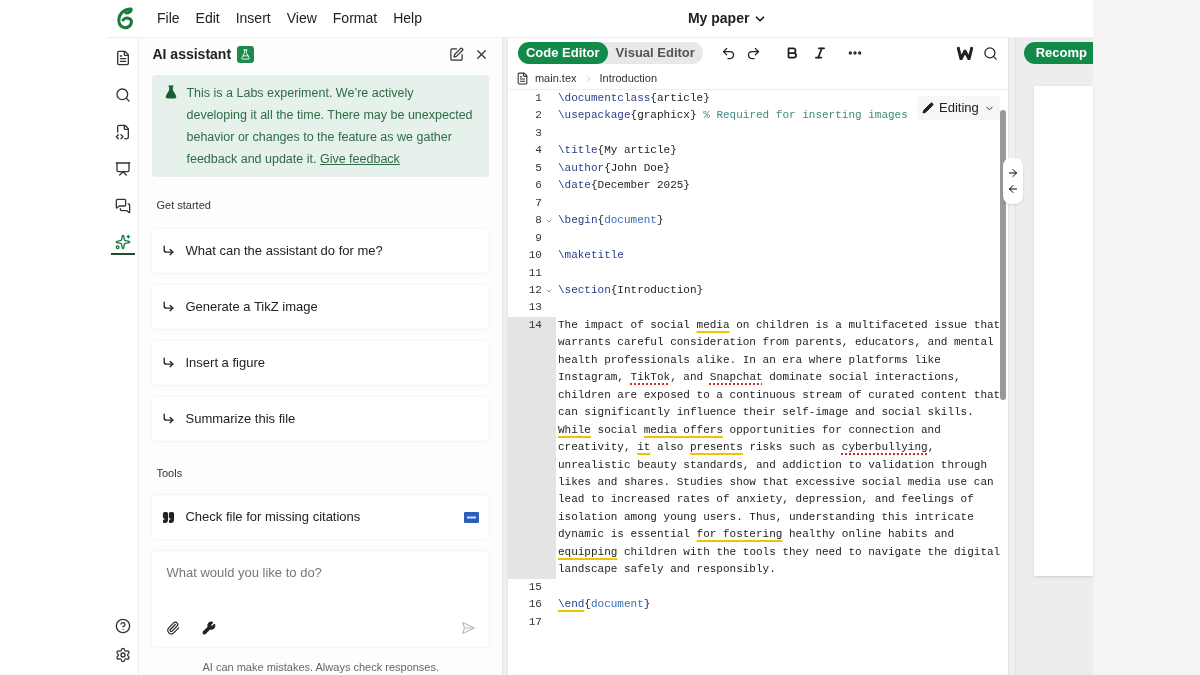  What do you see at coordinates (301, 18) in the screenshot?
I see `menu-item: View` at bounding box center [301, 18].